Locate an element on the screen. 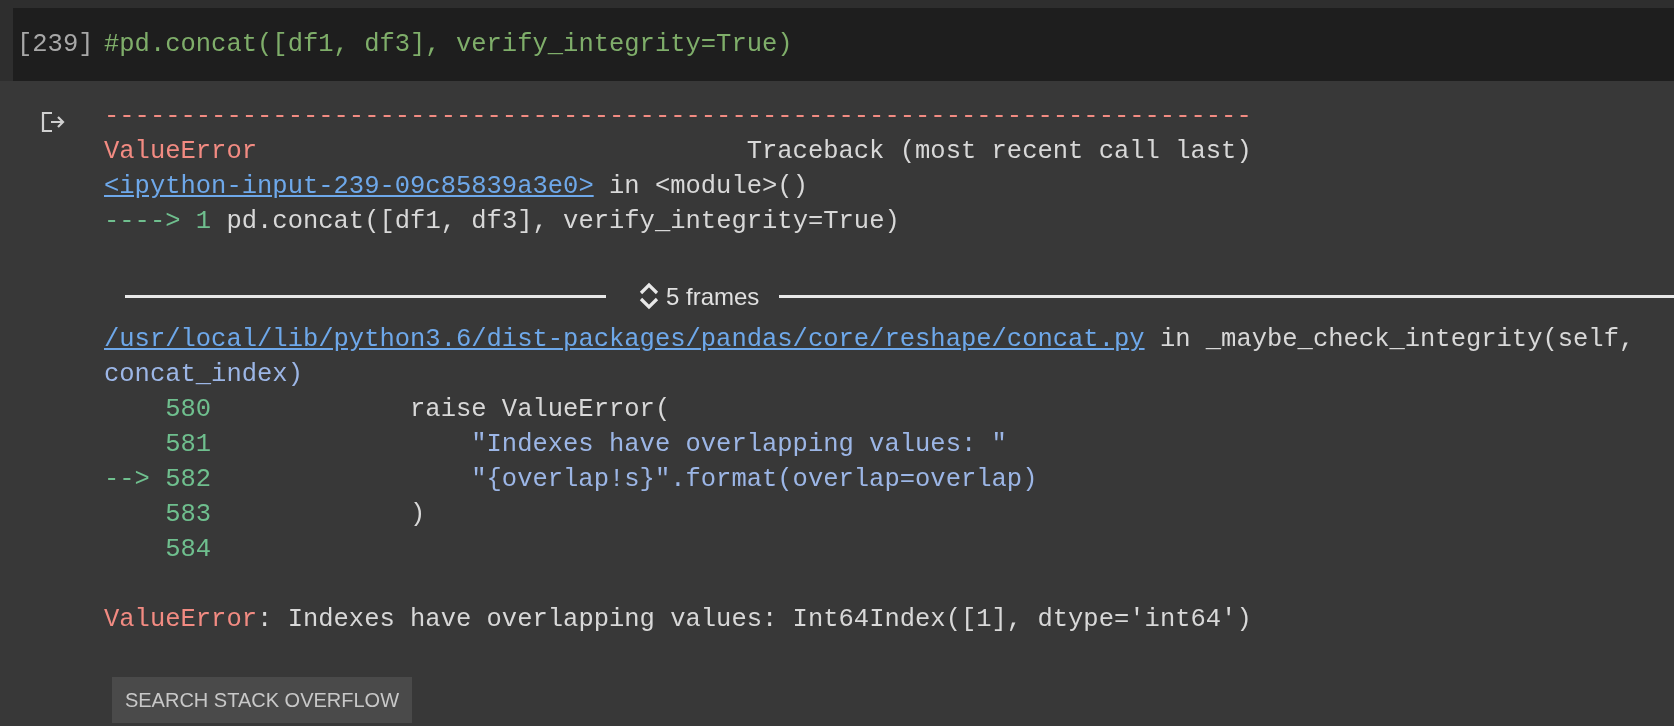  frame-context: concat_index) is located at coordinates (203, 374).